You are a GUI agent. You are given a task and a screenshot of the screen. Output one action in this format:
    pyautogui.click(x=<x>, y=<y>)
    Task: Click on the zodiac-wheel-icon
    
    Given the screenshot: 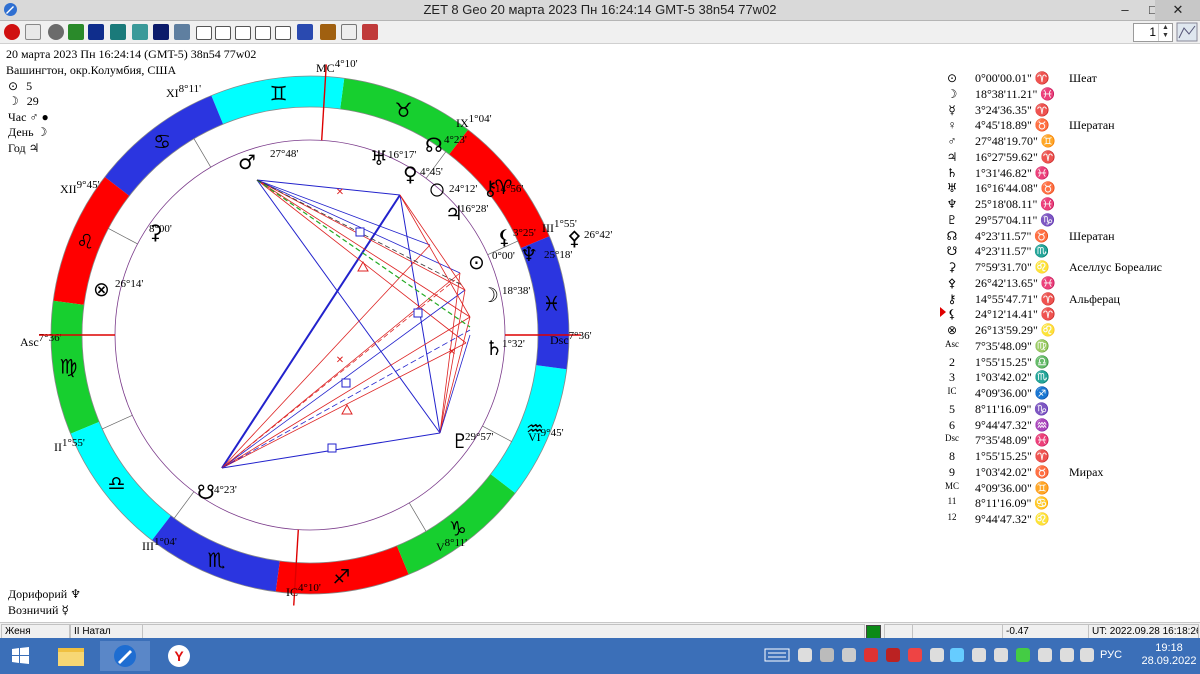 What is the action you would take?
    pyautogui.click(x=33, y=32)
    